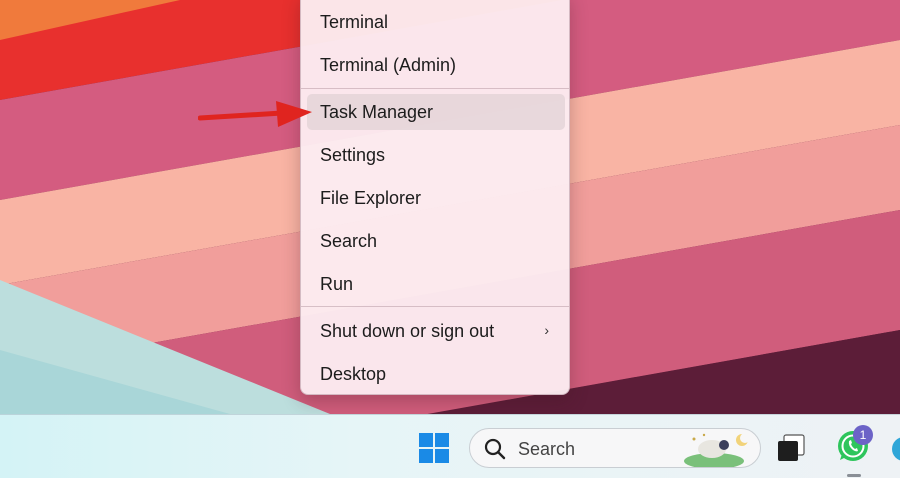 Image resolution: width=900 pixels, height=478 pixels. Describe the element at coordinates (717, 450) in the screenshot. I see `search-highlight-illustration` at that location.